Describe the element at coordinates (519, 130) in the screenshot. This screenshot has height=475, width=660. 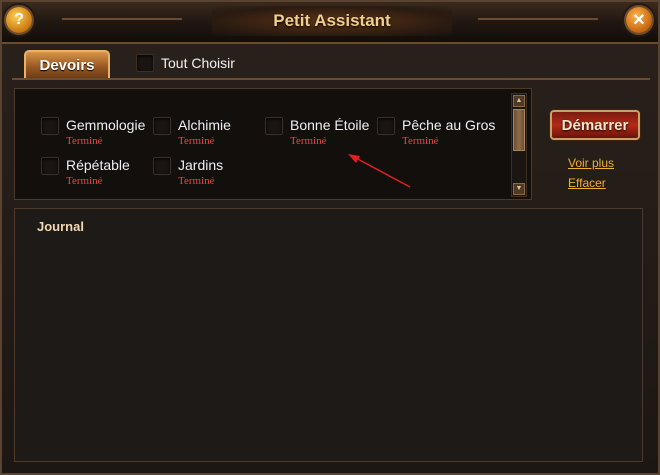
I see `scroll-thumb` at that location.